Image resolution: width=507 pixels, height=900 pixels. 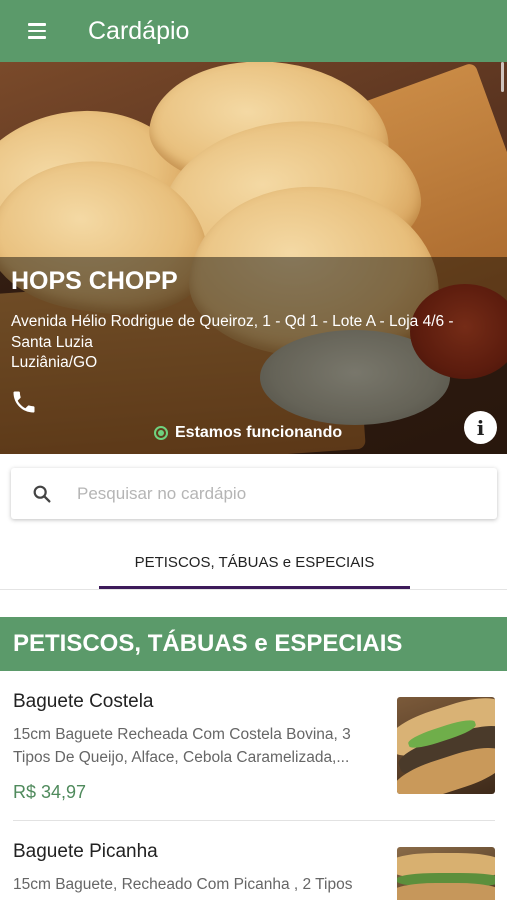 I want to click on status-indicator-icon, so click(x=161, y=433).